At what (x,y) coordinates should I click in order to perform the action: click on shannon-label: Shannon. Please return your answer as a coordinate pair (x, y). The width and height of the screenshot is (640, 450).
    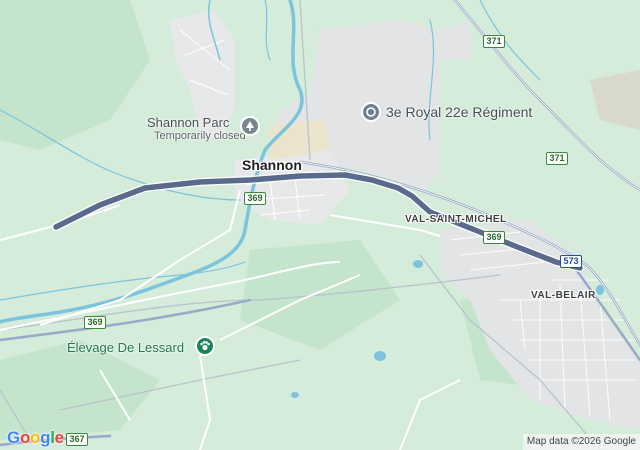
    Looking at the image, I should click on (272, 165).